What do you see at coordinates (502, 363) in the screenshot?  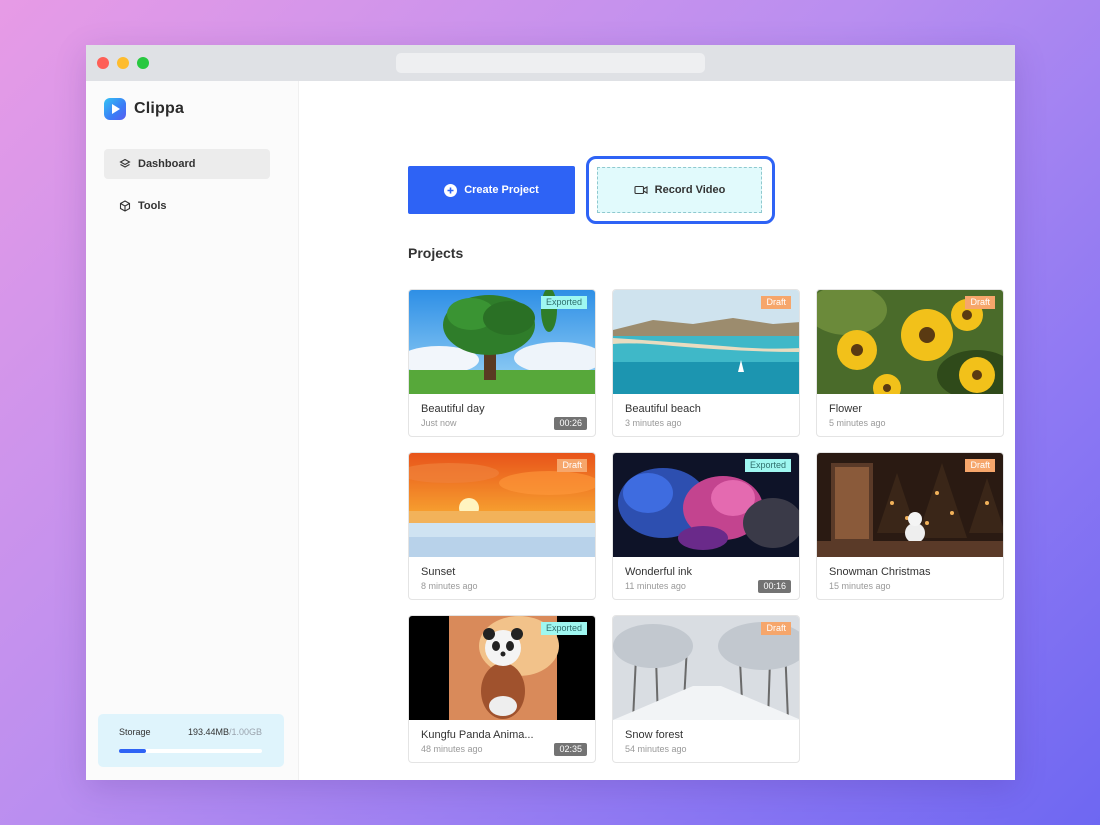 I see `project-card: Exported 00:26 Beautiful day Just now` at bounding box center [502, 363].